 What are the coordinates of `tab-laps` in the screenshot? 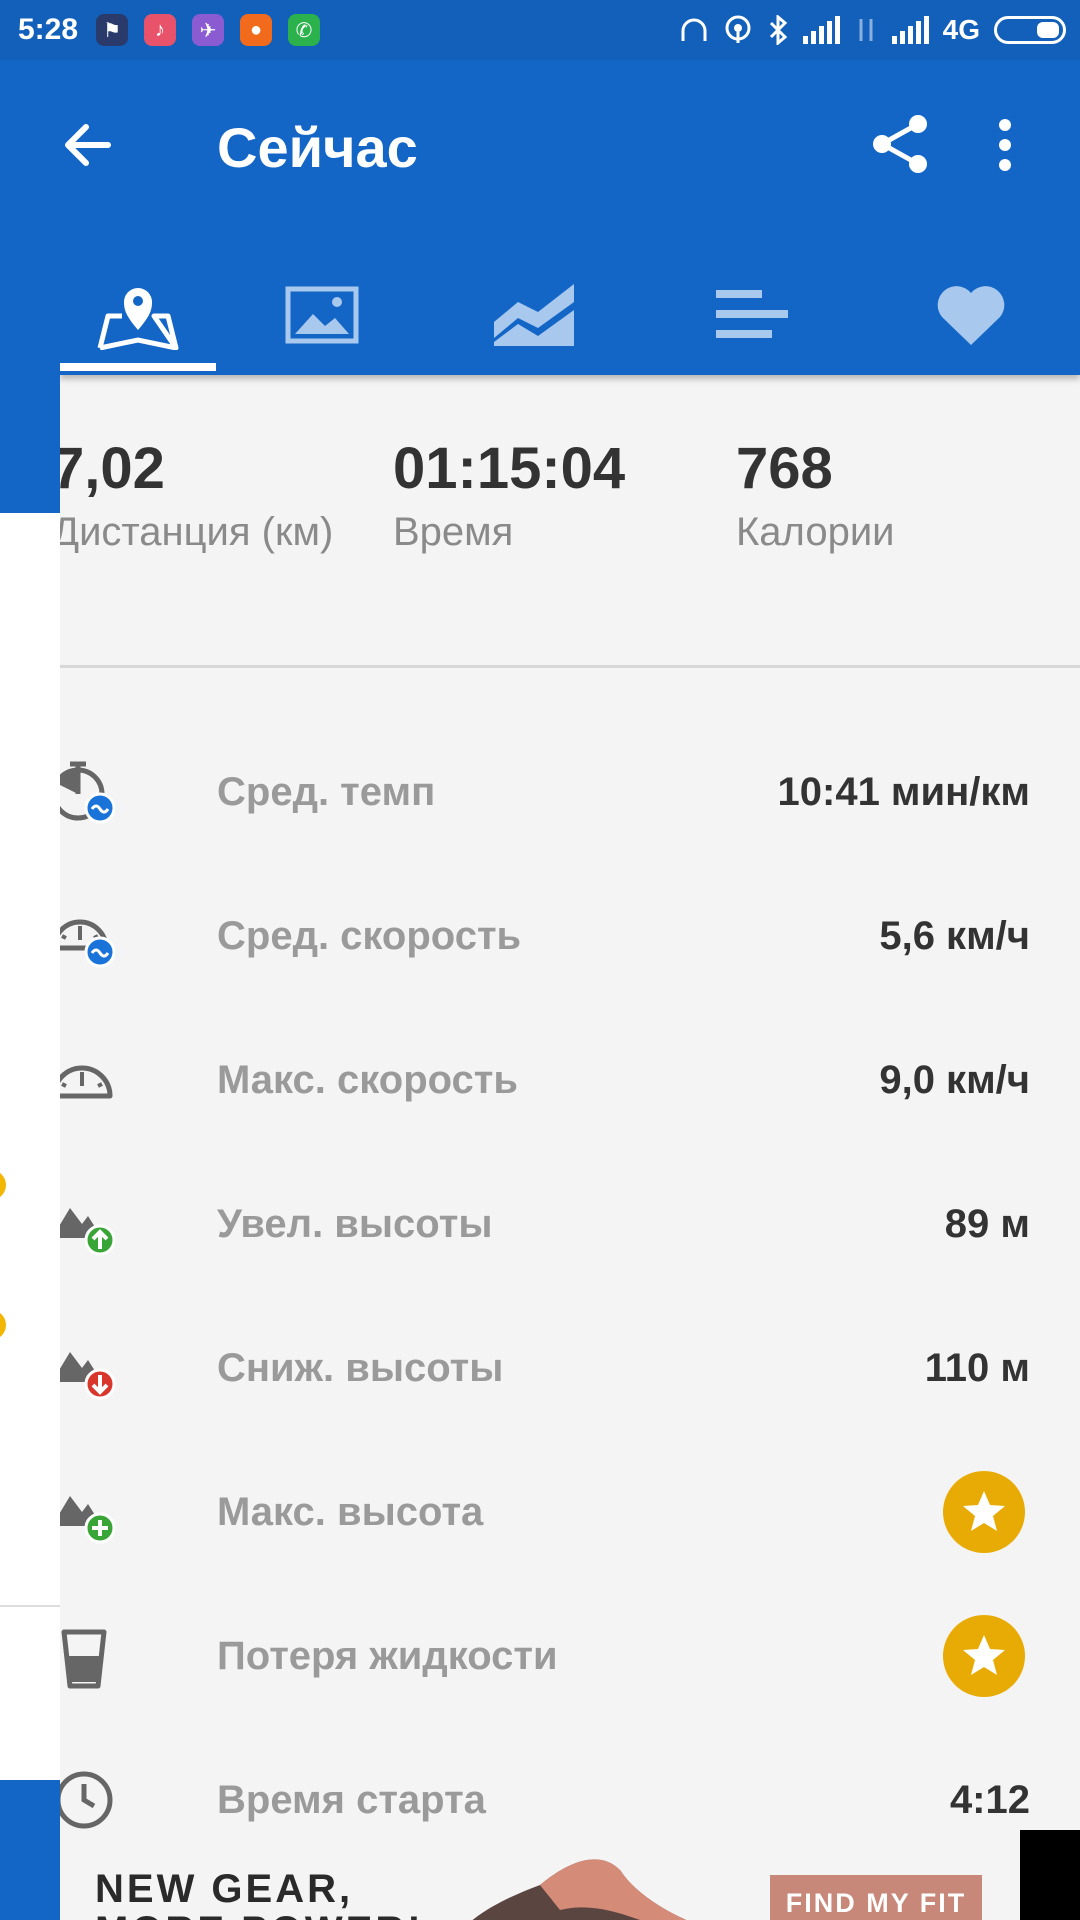 It's located at (751, 315).